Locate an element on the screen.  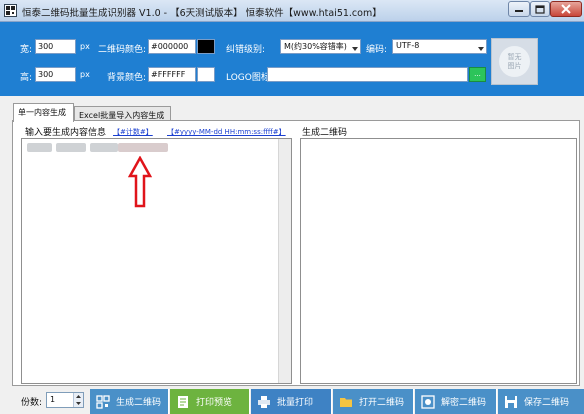
count-label: 份数: is located at coordinates (32, 403).